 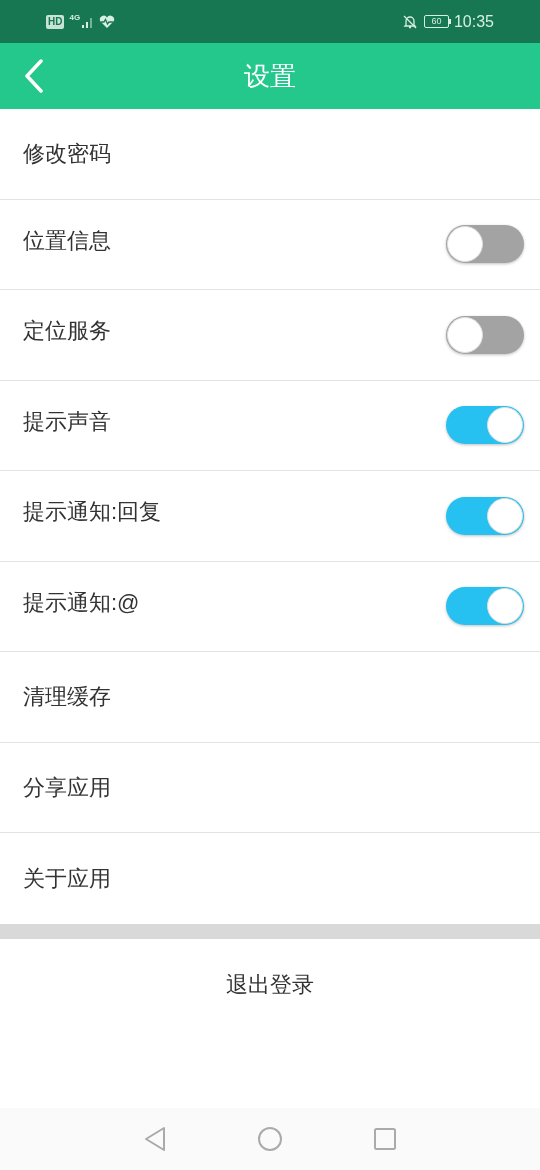 What do you see at coordinates (473, 21) in the screenshot?
I see `clock-time: 10:35` at bounding box center [473, 21].